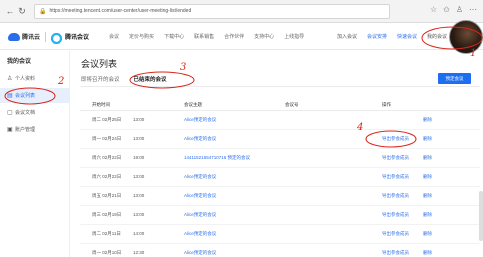 This screenshot has height=257, width=483. Describe the element at coordinates (377, 36) in the screenshot. I see `schedule-meeting-link: 会议安排` at that location.